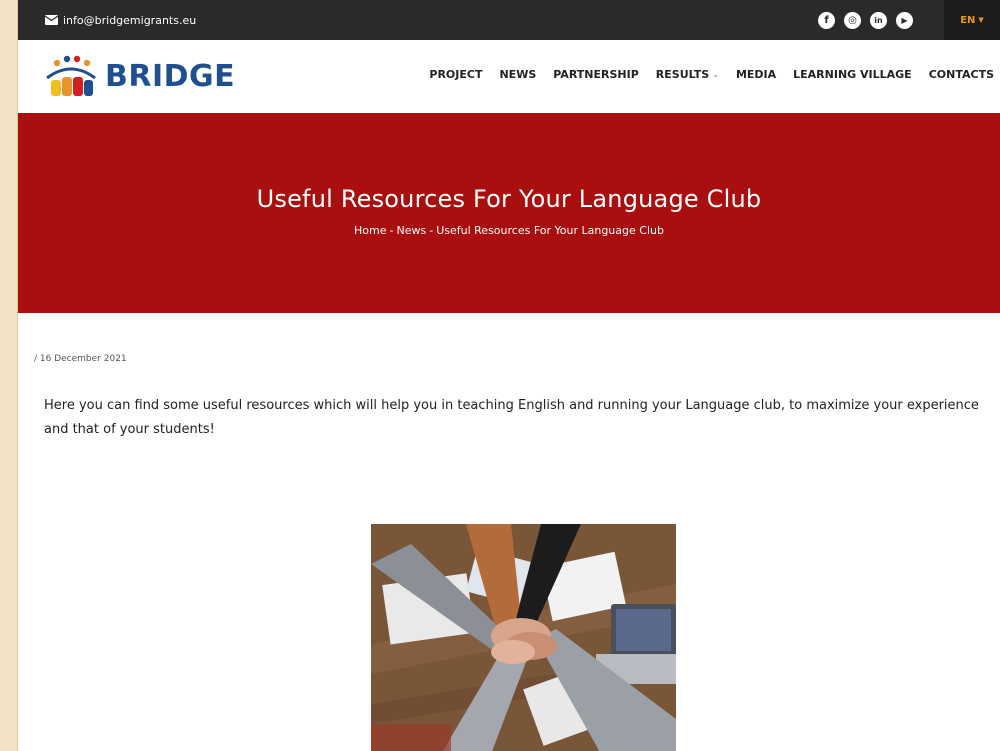  I want to click on envelope-icon, so click(51, 20).